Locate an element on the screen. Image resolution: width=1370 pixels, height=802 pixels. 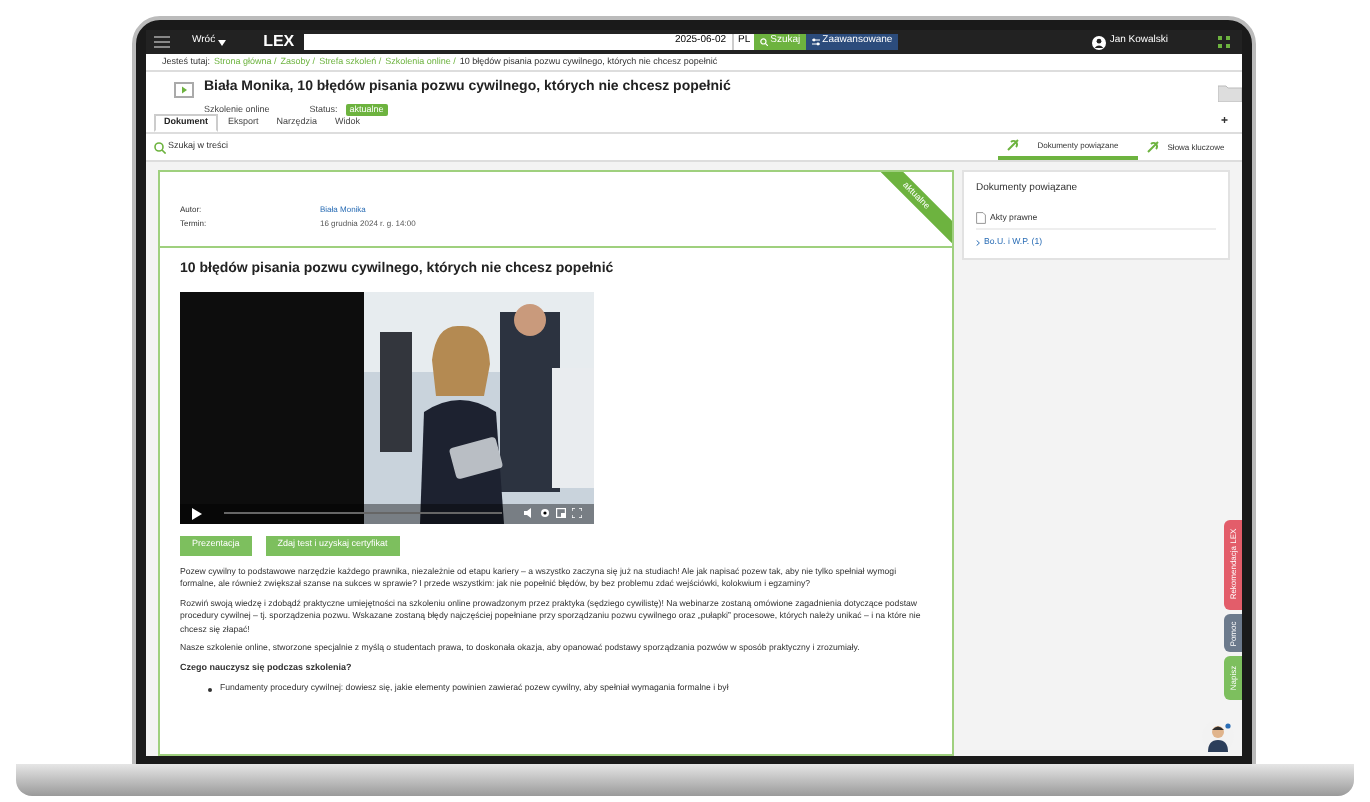
folder-icon is located at coordinates (1230, 92).